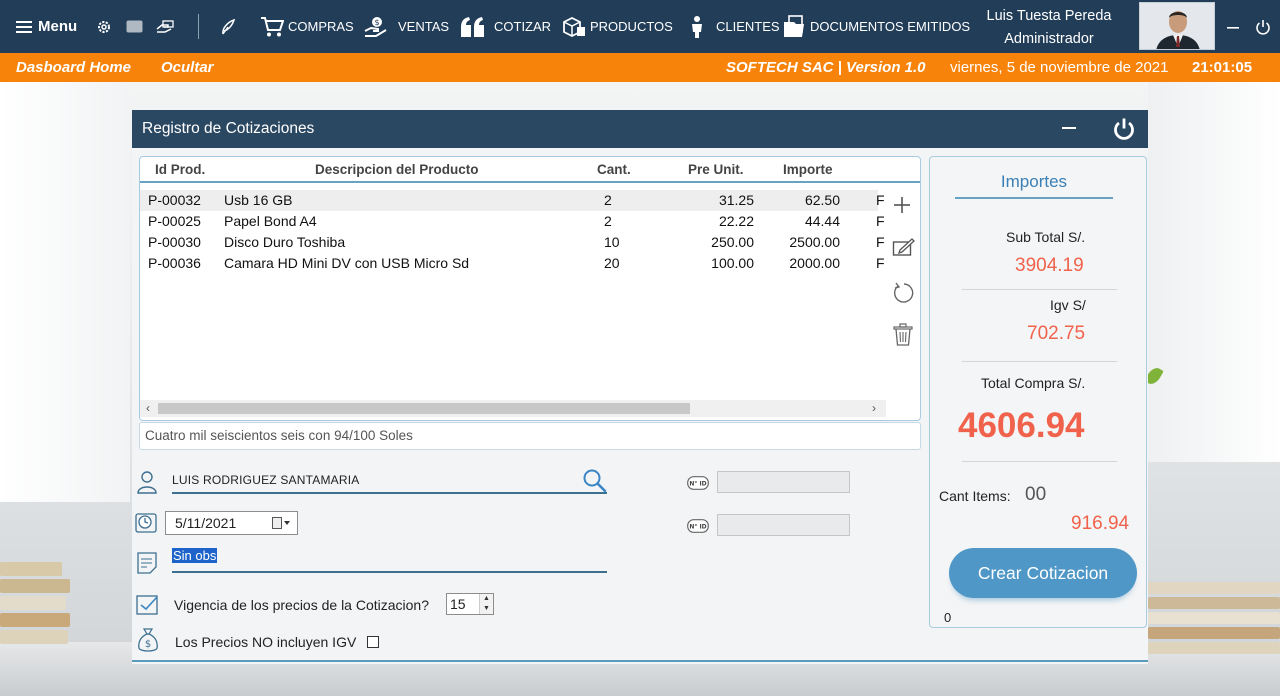 This screenshot has width=1280, height=696. I want to click on cell-amount: 2000.00, so click(814, 263).